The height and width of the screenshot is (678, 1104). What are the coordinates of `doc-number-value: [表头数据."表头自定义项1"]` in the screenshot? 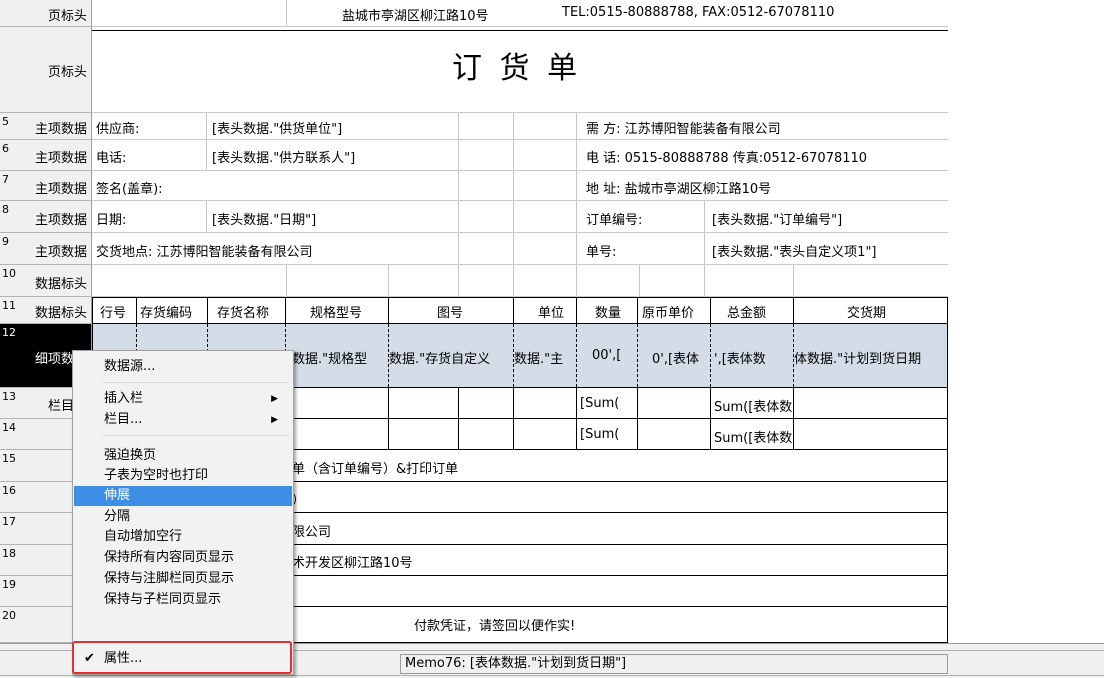 It's located at (794, 252).